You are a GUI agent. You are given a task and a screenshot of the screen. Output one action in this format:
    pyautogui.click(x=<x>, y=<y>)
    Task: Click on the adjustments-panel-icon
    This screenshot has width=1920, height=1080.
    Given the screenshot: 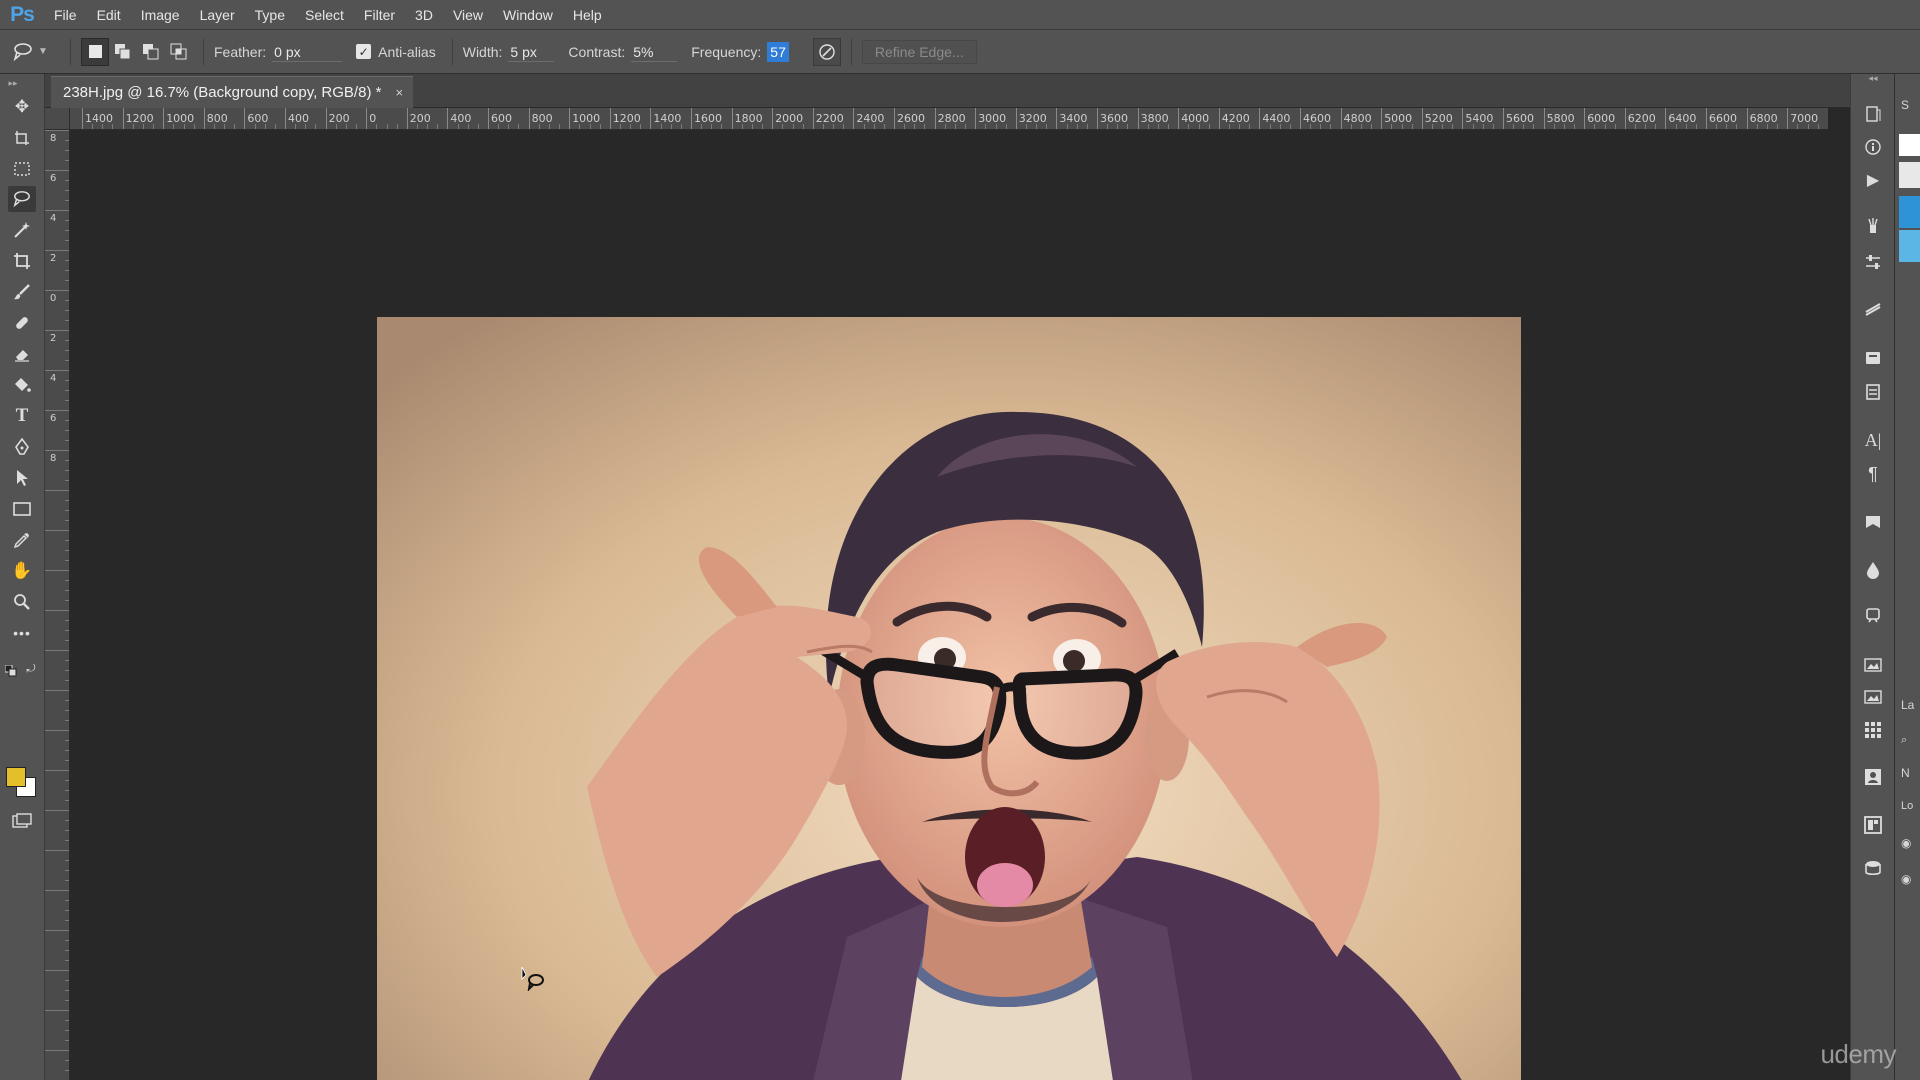 What is the action you would take?
    pyautogui.click(x=1873, y=262)
    